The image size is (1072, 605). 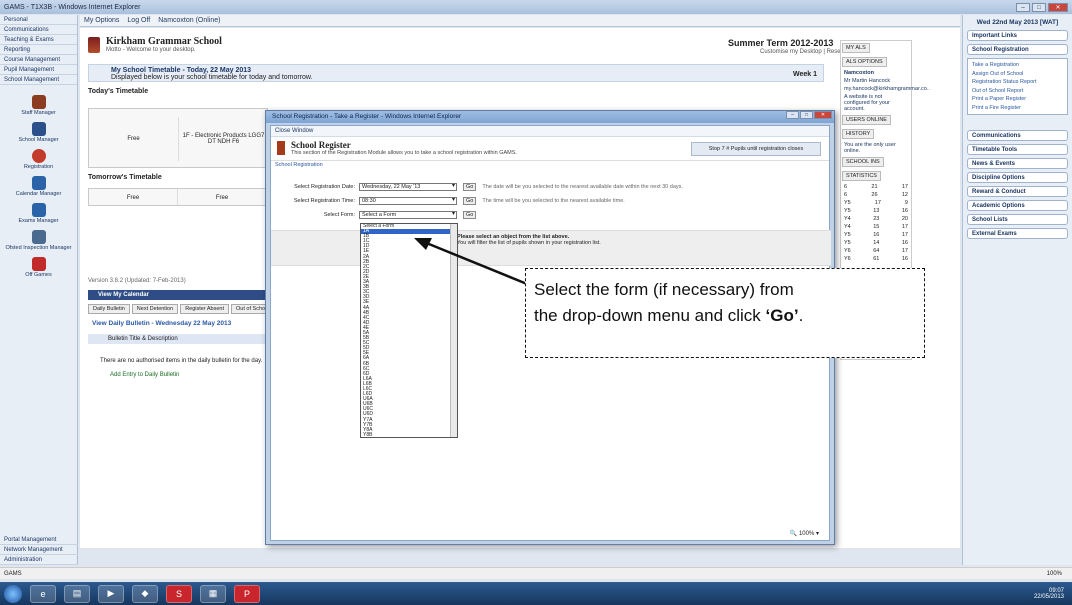 What do you see at coordinates (38, 156) in the screenshot?
I see `registration-clock-icon` at bounding box center [38, 156].